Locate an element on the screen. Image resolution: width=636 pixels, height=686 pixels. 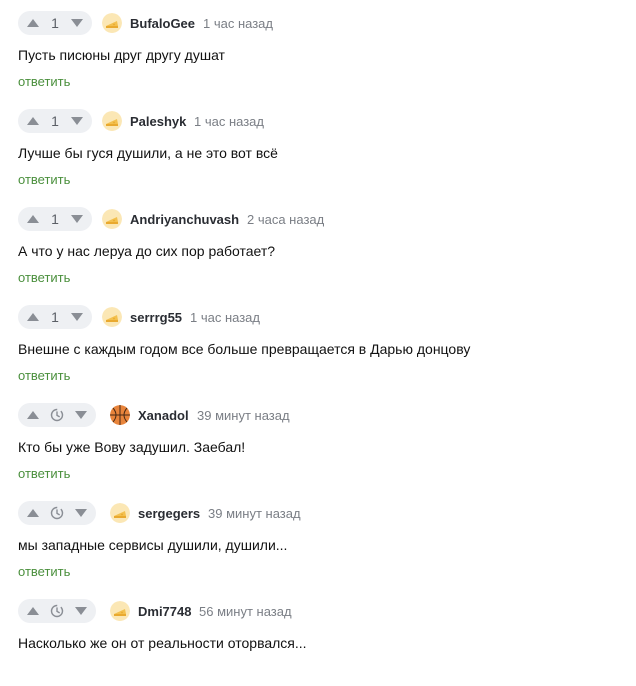
author-name: Xanadol is located at coordinates (163, 415).